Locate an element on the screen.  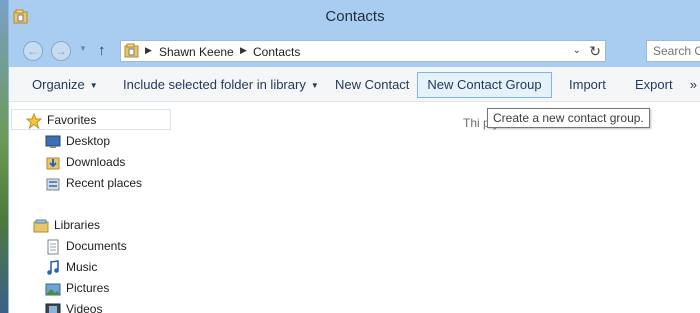
music-note-icon is located at coordinates (53, 267).